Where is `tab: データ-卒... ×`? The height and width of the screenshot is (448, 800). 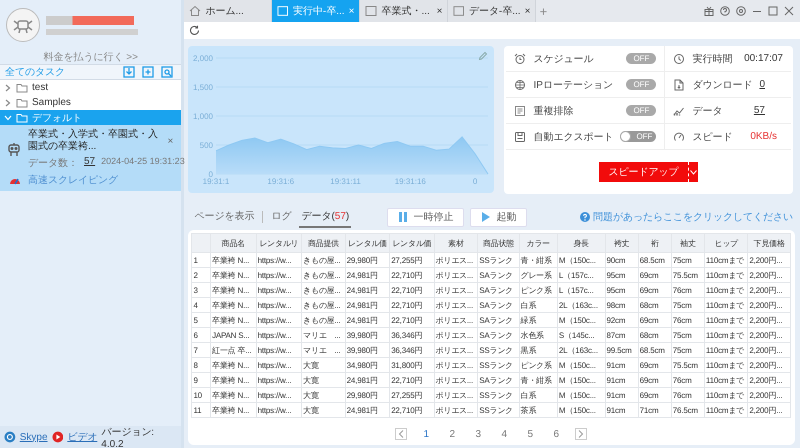 tab: データ-卒... × is located at coordinates (492, 11).